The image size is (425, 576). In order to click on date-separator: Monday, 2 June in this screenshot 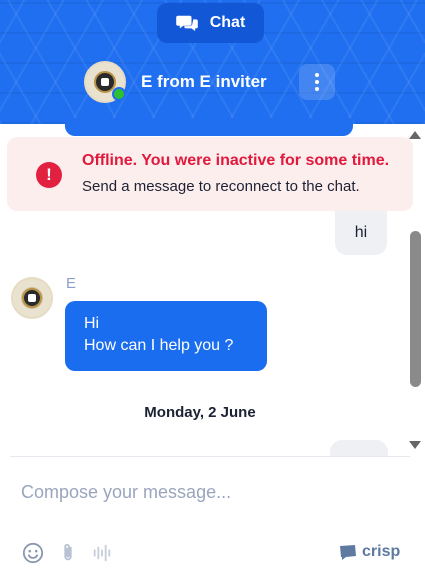, I will do `click(200, 412)`.